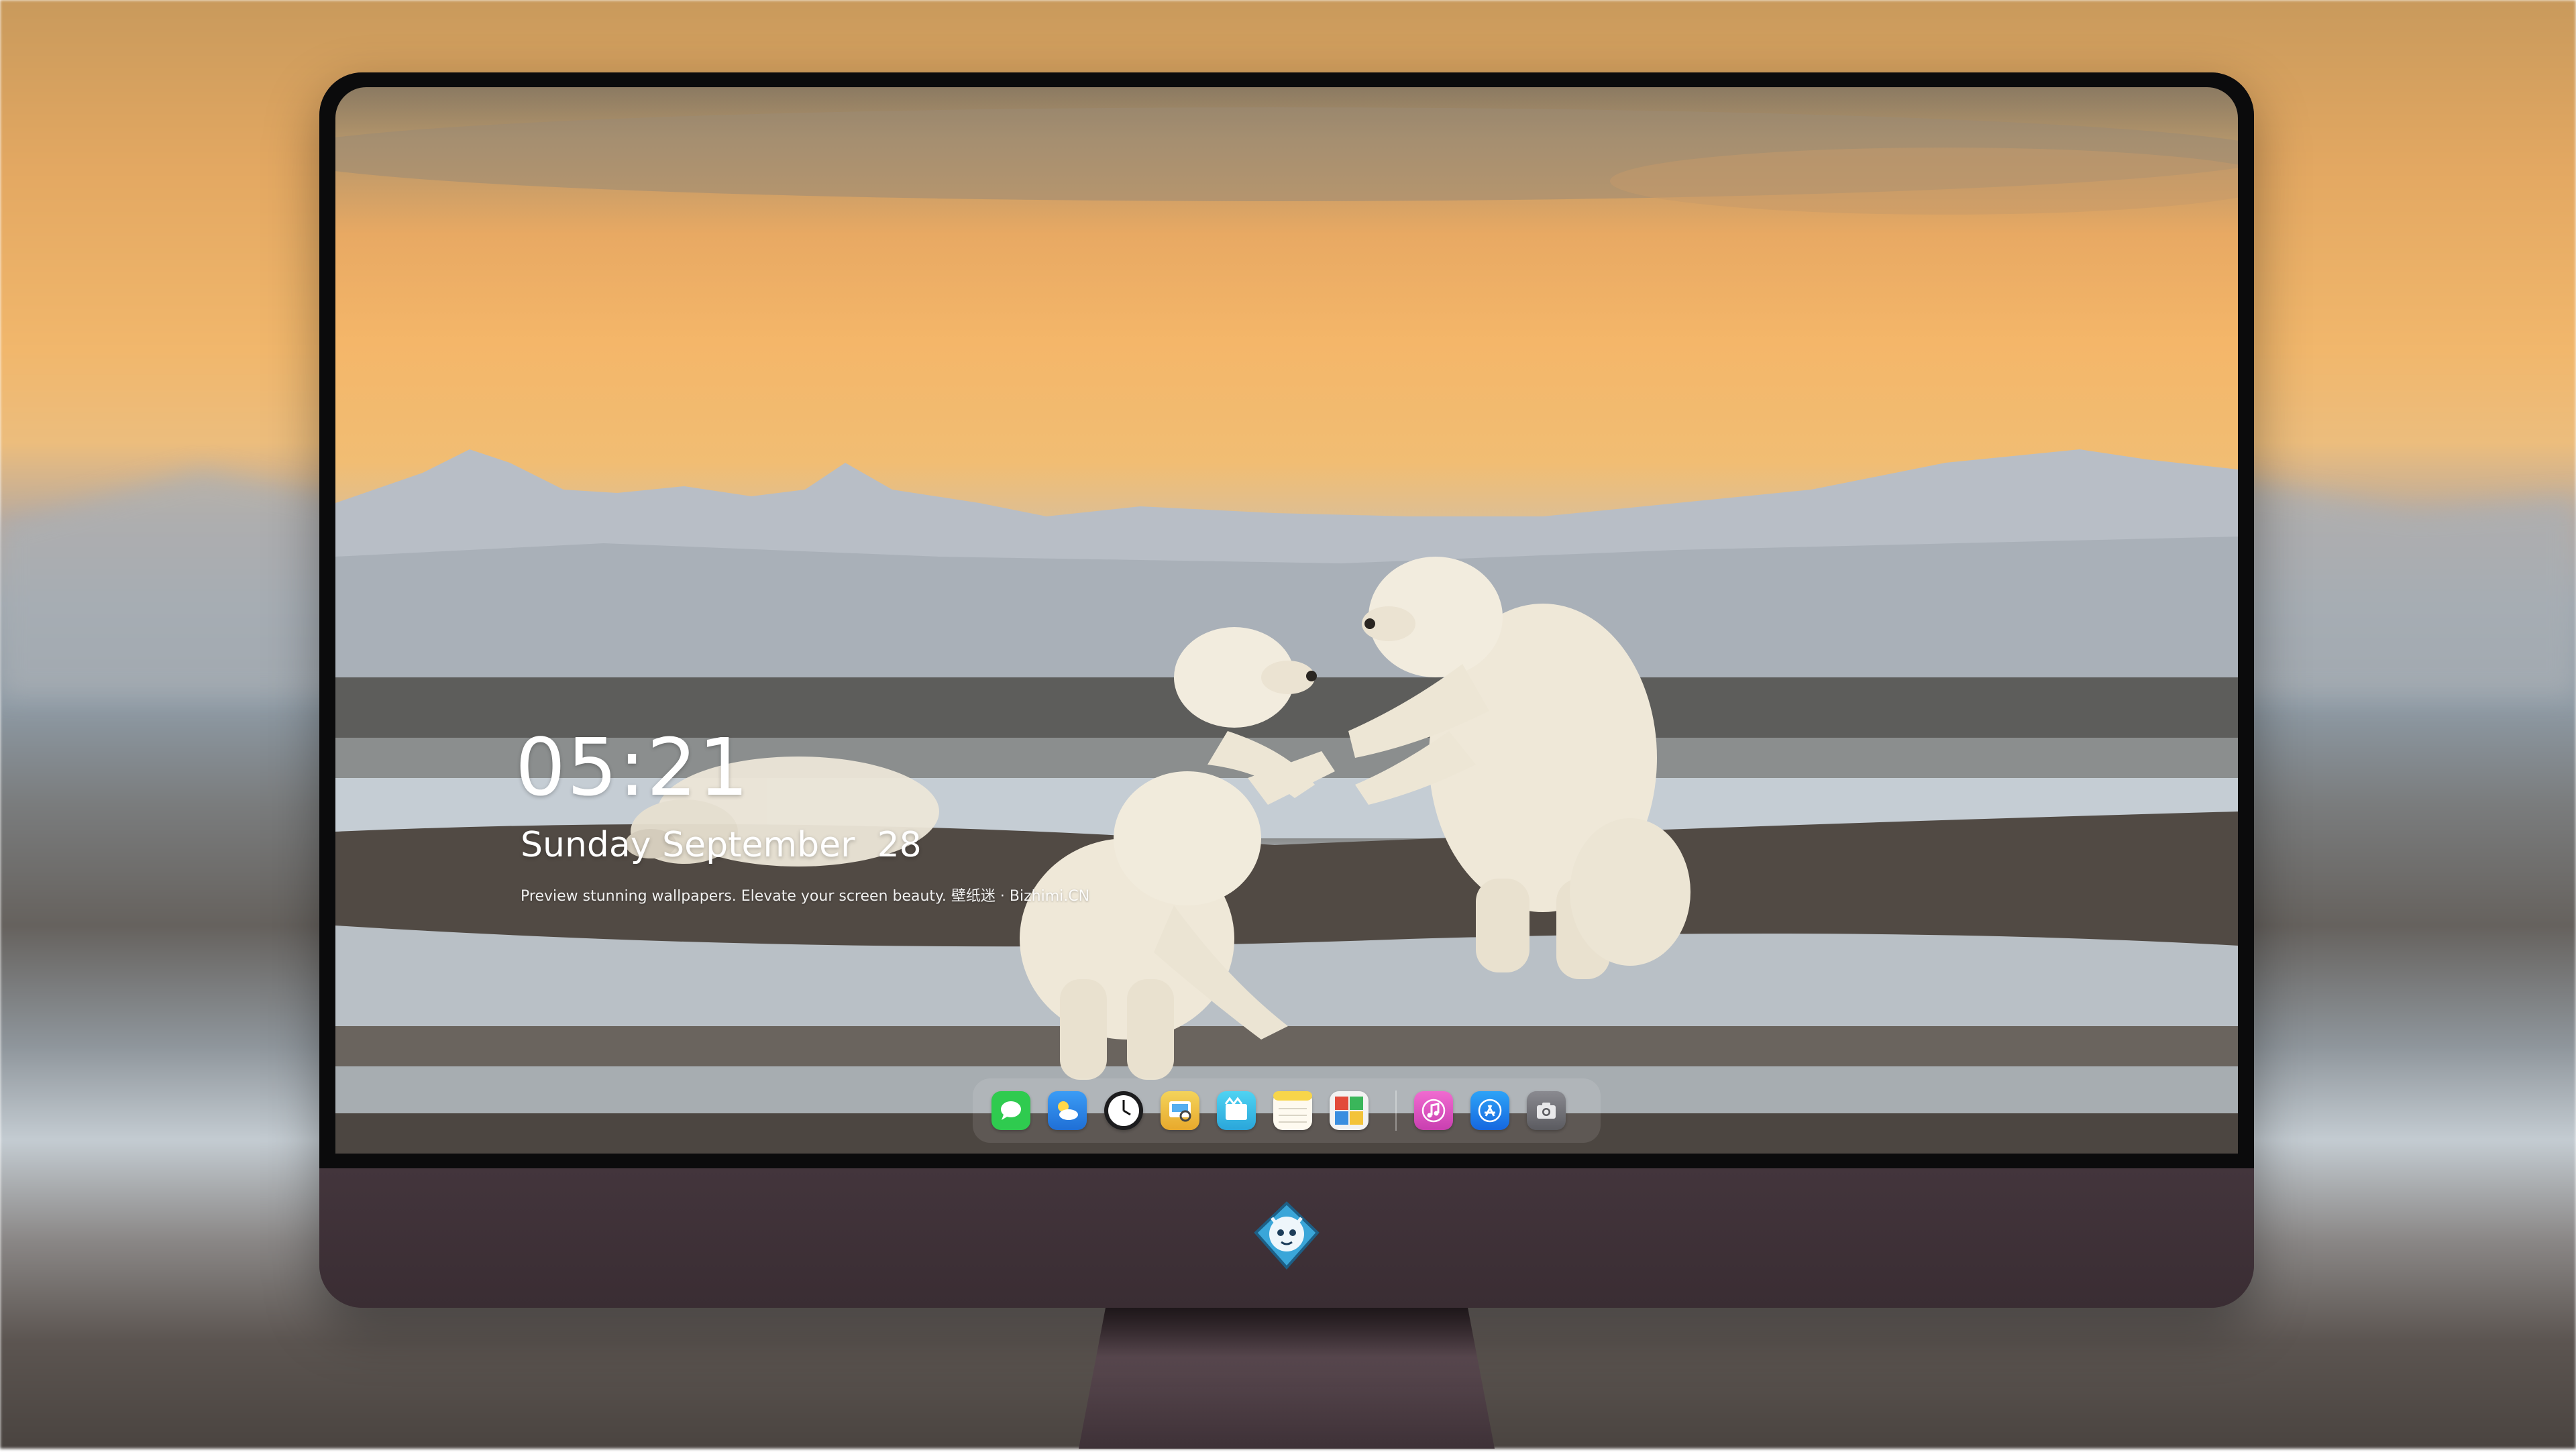 The image size is (2576, 1452). Describe the element at coordinates (1123, 1110) in the screenshot. I see `clock-icon` at that location.